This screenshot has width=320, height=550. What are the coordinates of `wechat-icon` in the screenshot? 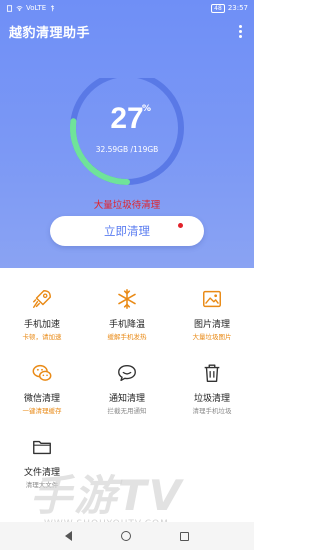 It's located at (42, 372).